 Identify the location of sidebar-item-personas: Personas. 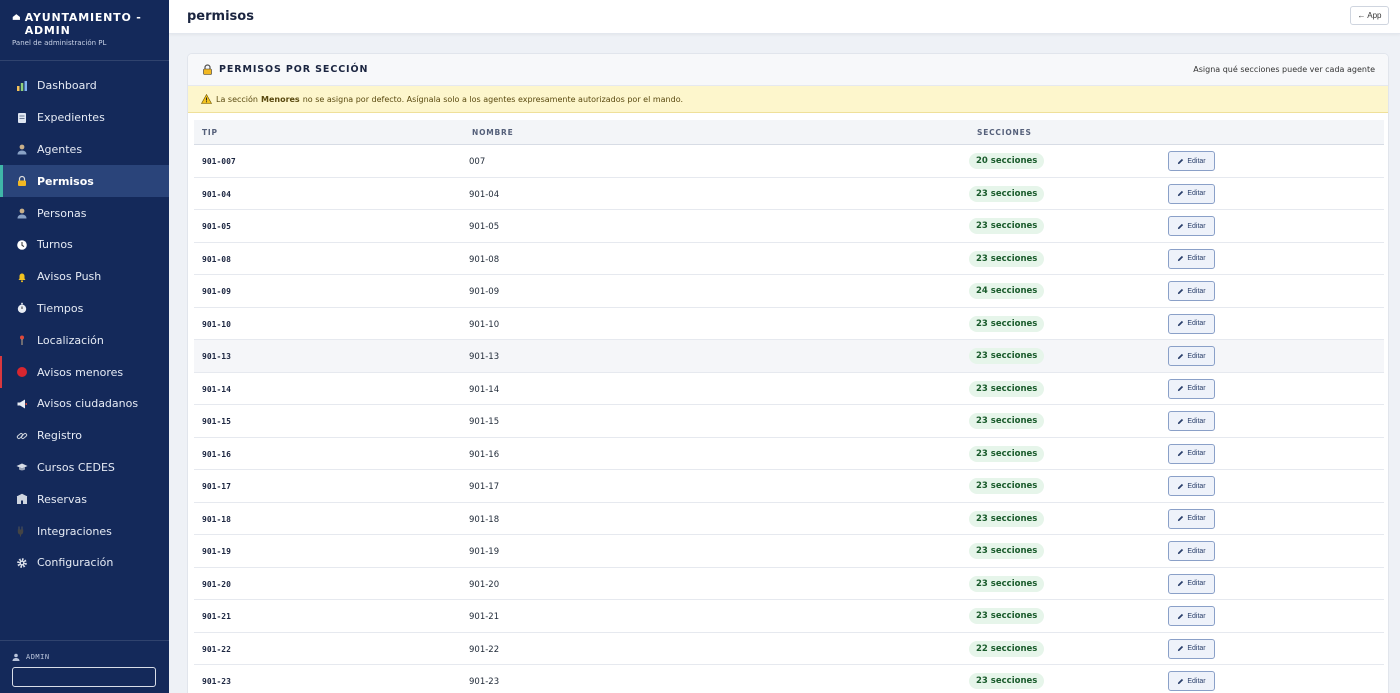
(84, 213).